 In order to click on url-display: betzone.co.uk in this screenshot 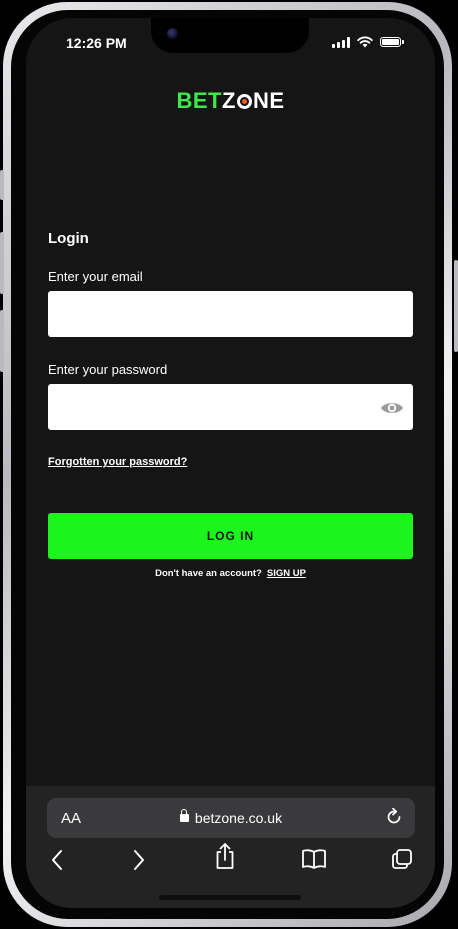, I will do `click(231, 817)`.